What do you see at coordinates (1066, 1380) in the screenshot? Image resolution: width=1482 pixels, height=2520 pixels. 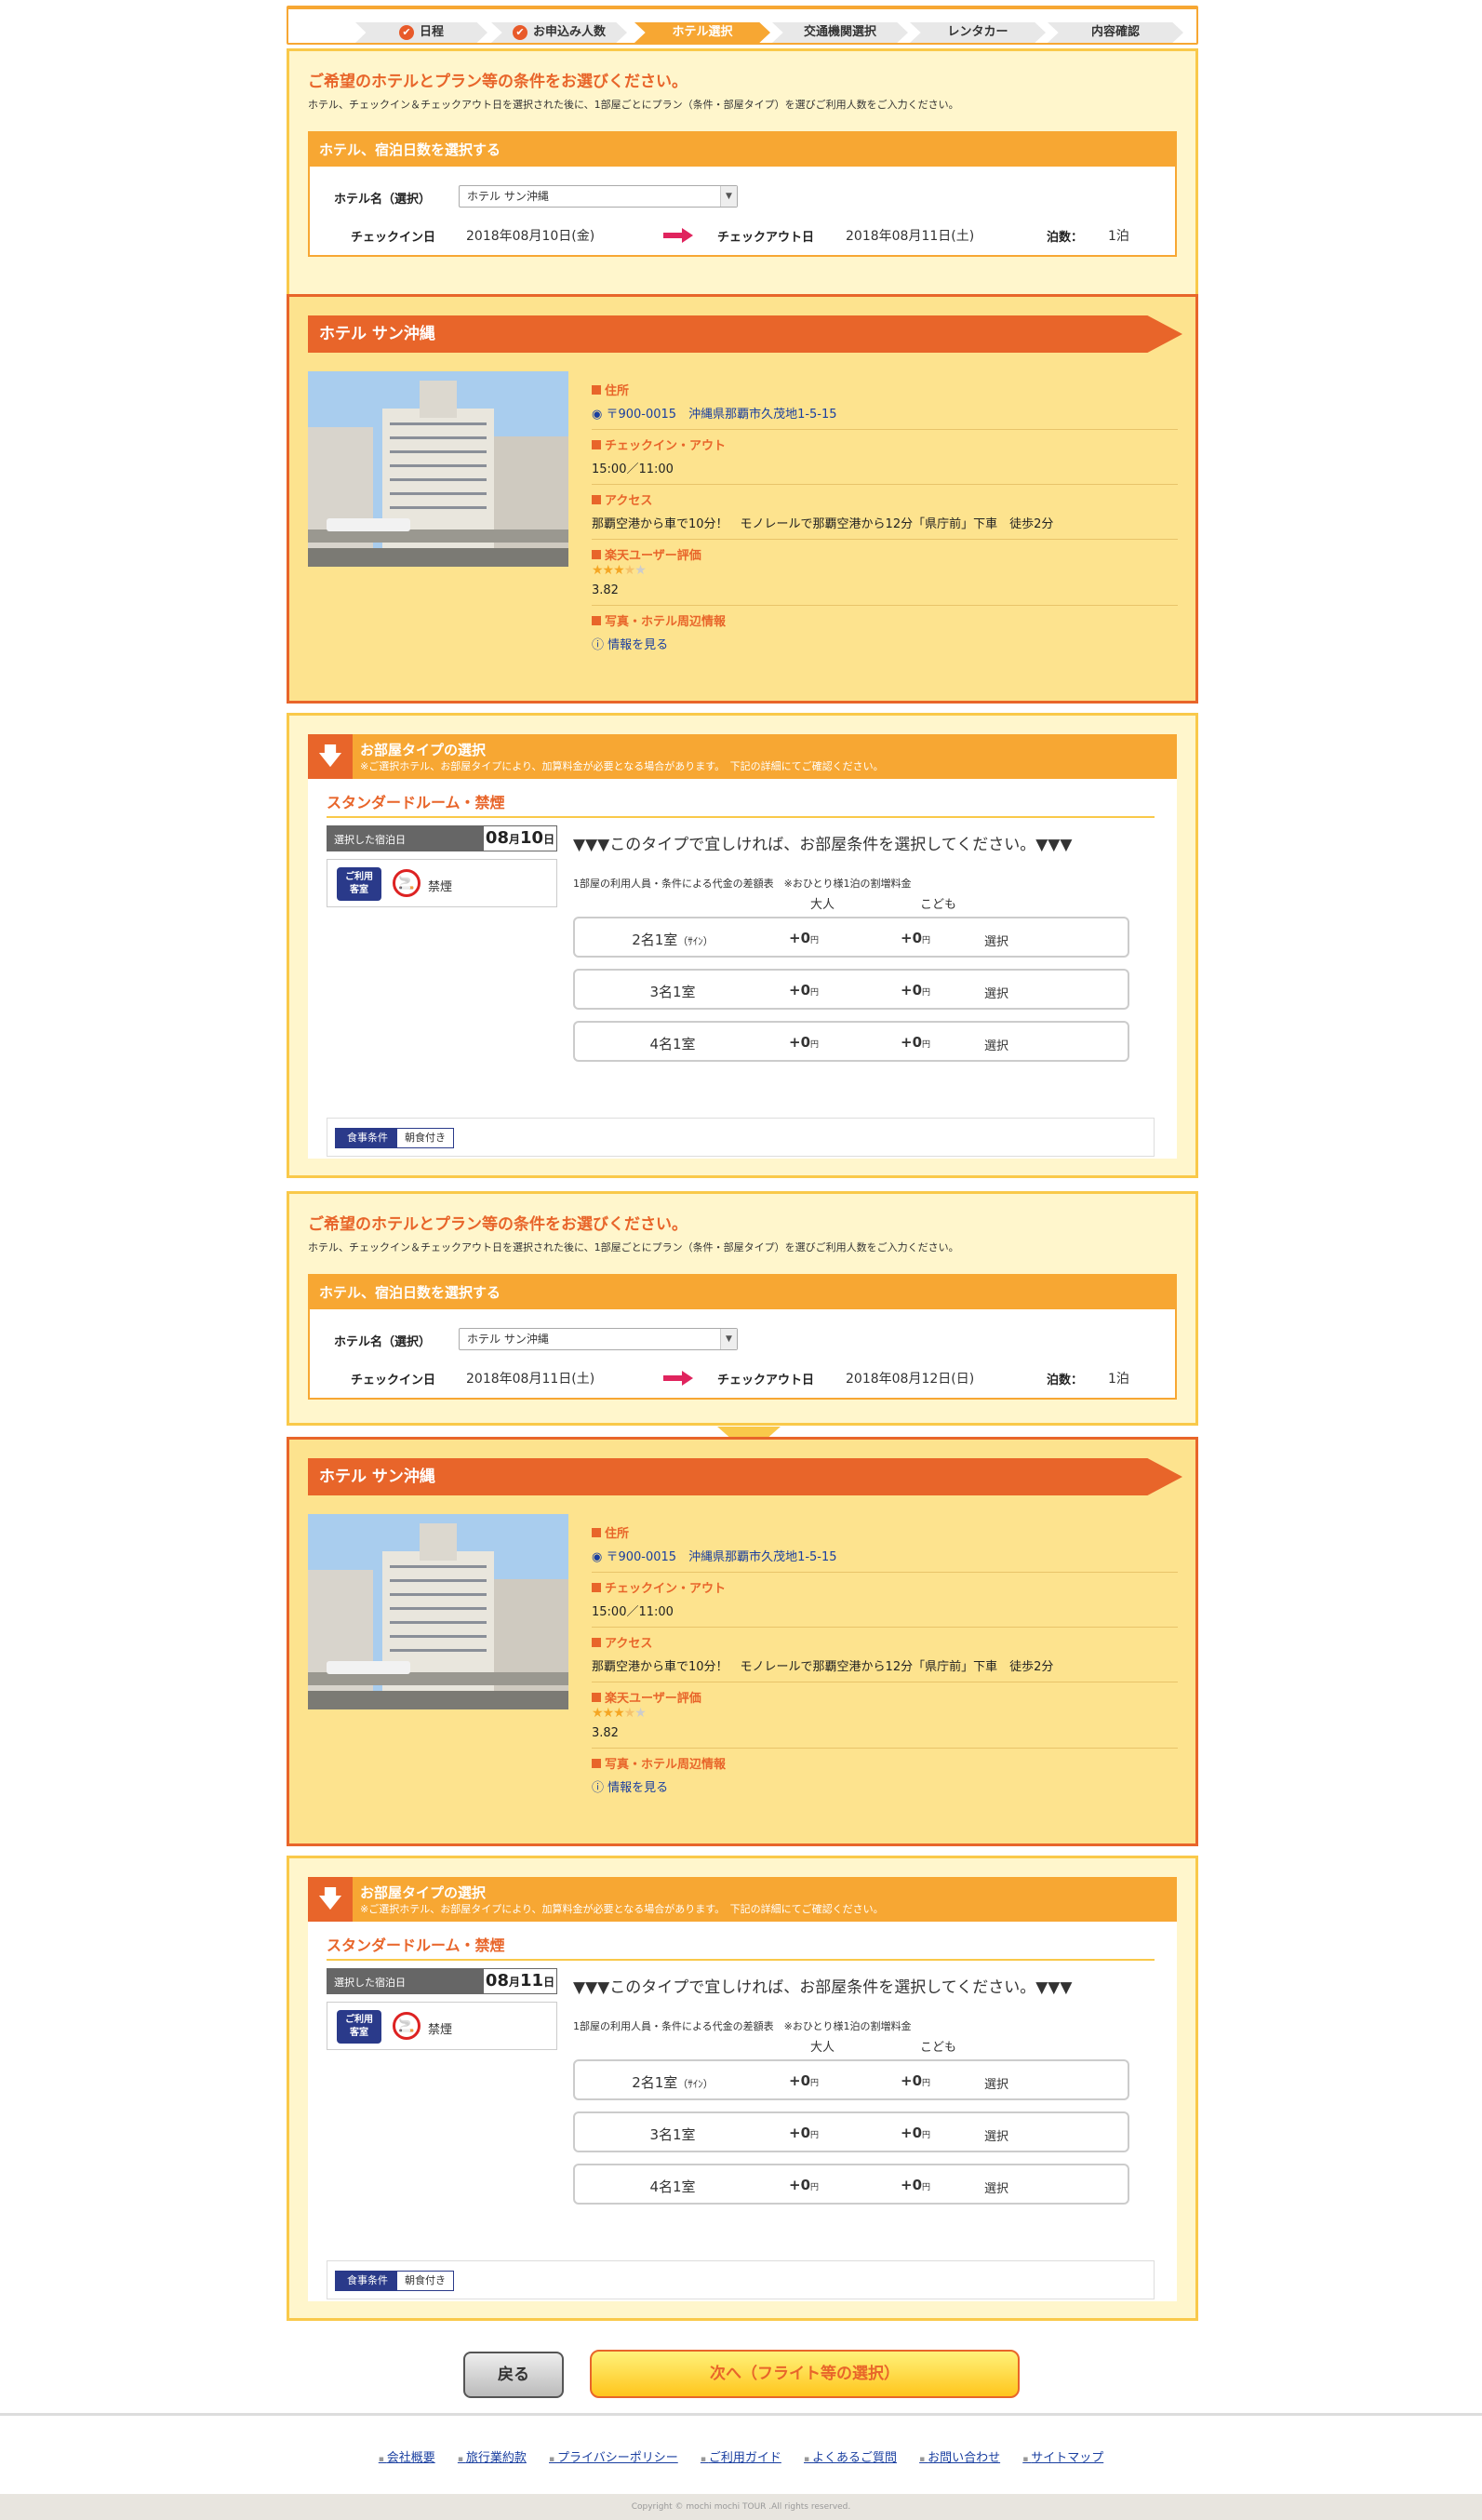 I see `nights-label: 泊数：` at bounding box center [1066, 1380].